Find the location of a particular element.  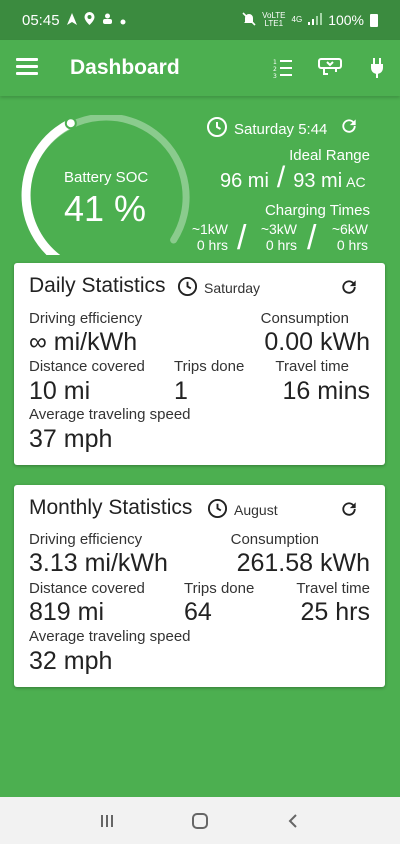

efficiency-value: ∞ mi/kWh is located at coordinates (83, 342).